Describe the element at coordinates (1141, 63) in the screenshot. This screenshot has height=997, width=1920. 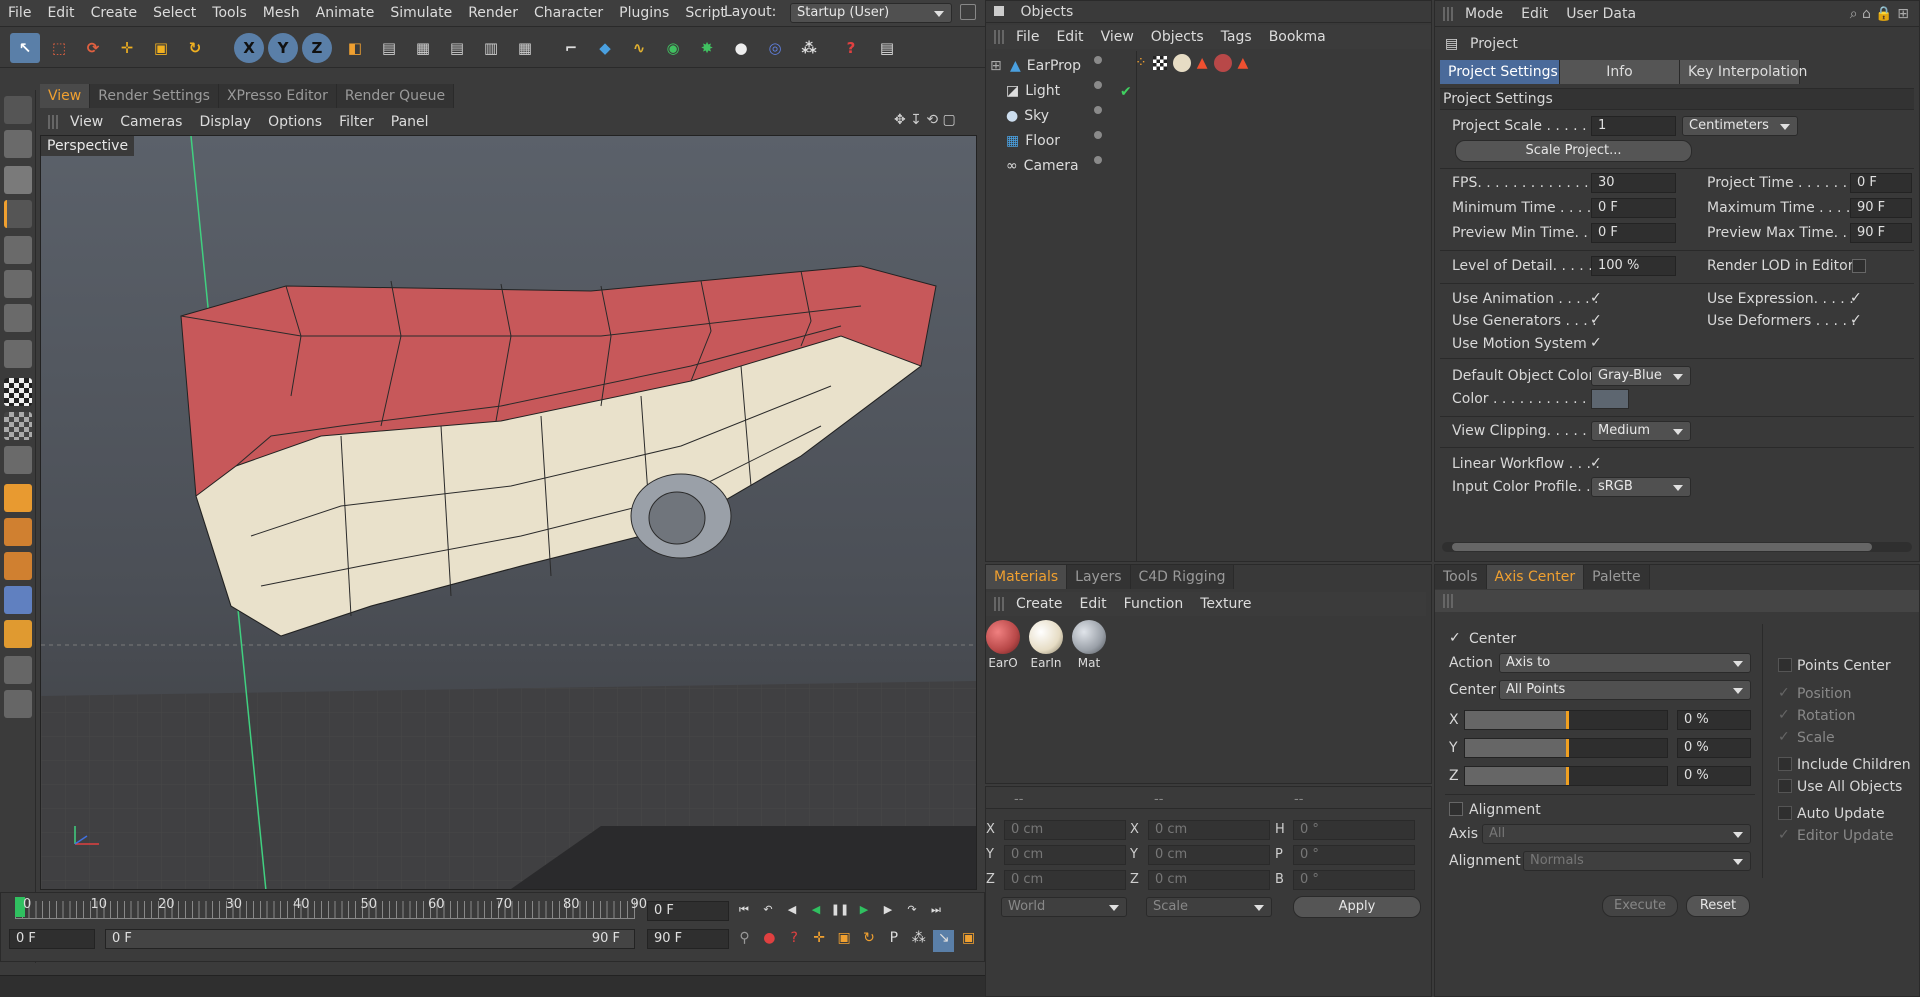
I see `tag-icon: ⁘` at that location.